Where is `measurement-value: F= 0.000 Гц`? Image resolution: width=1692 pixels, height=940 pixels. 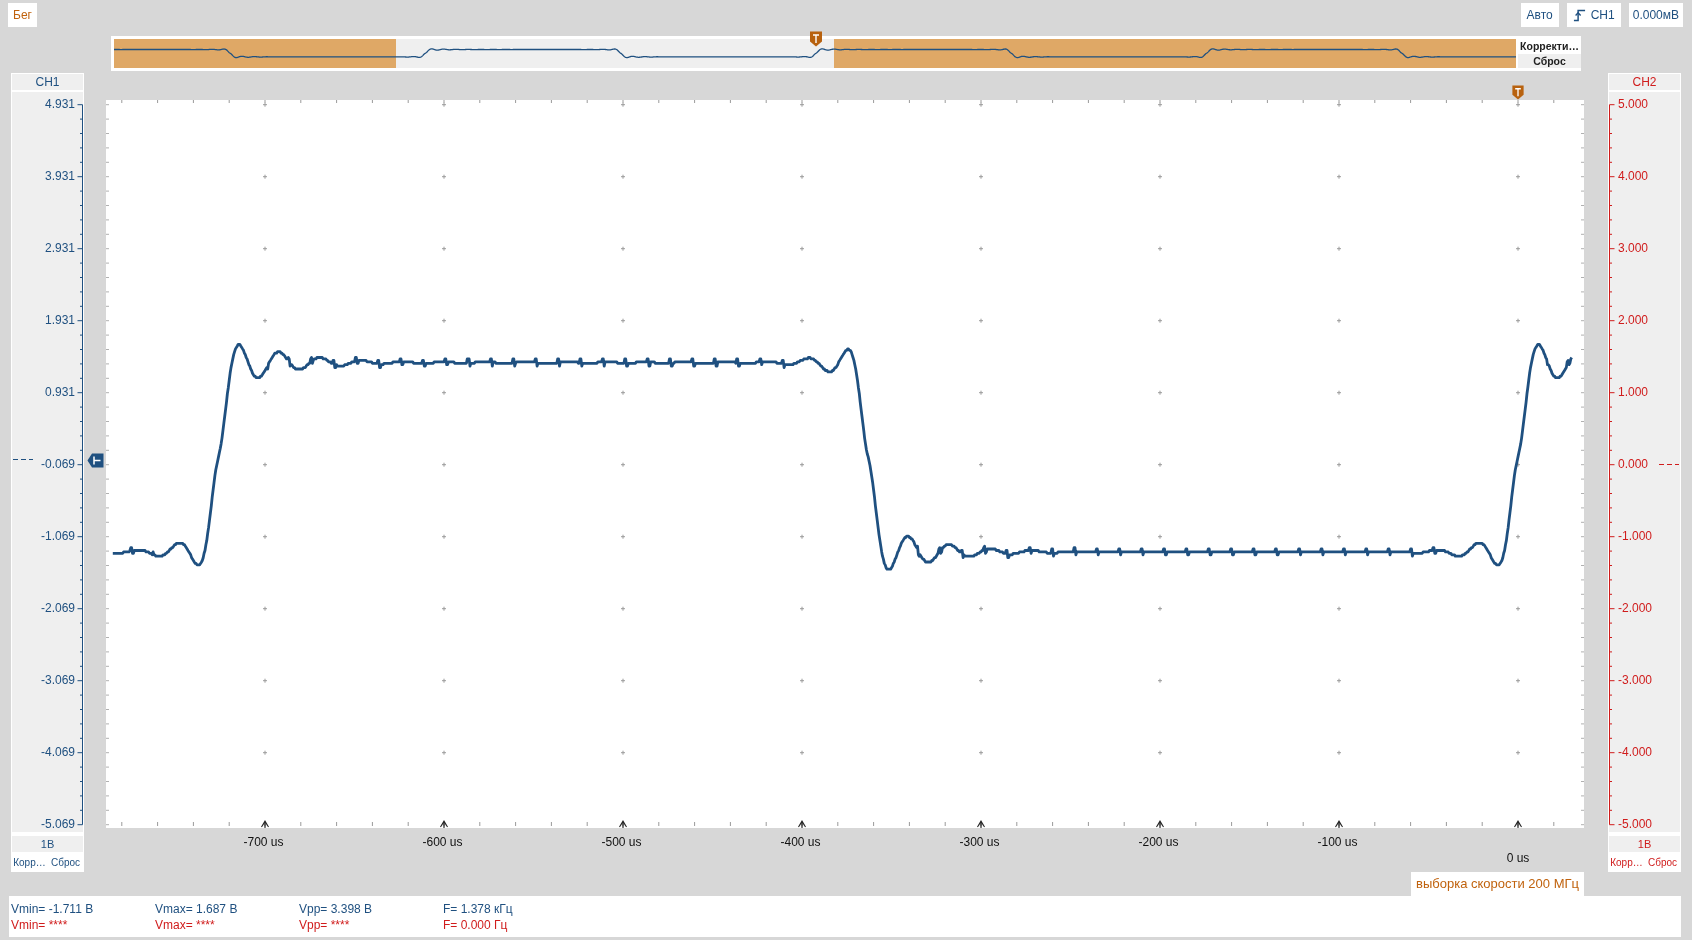
measurement-value: F= 0.000 Гц is located at coordinates (476, 924).